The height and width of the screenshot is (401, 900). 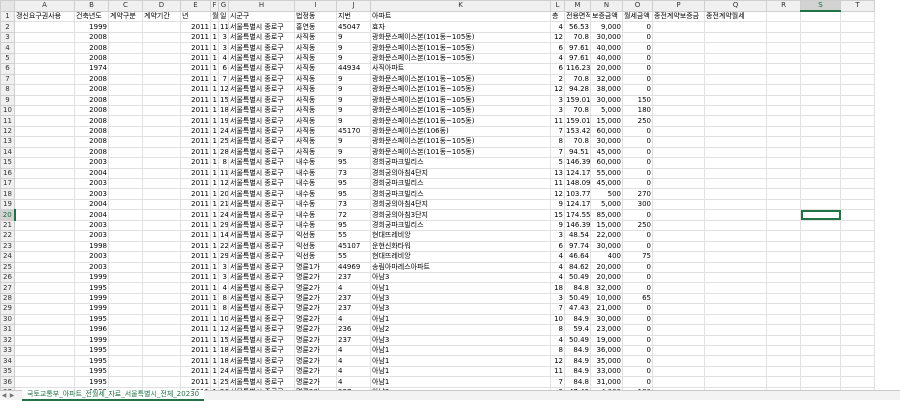 What do you see at coordinates (7, 163) in the screenshot?
I see `row-header-15: 15` at bounding box center [7, 163].